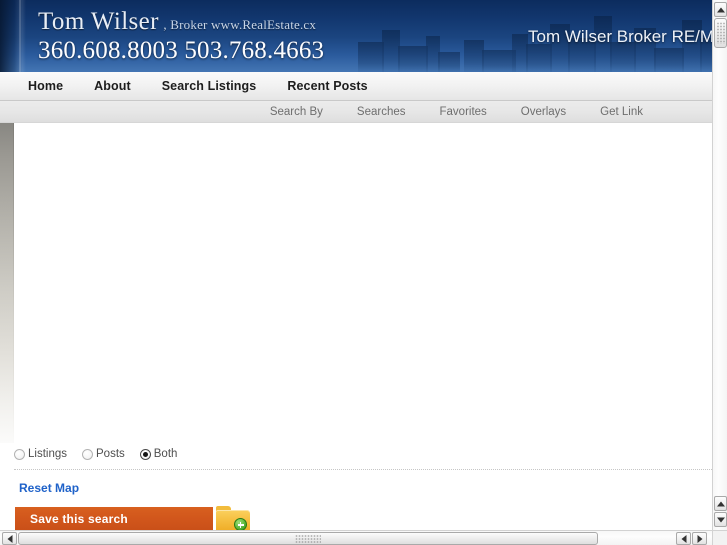 This screenshot has height=545, width=727. I want to click on result-type-radio-group: Listings Posts Both, so click(103, 454).